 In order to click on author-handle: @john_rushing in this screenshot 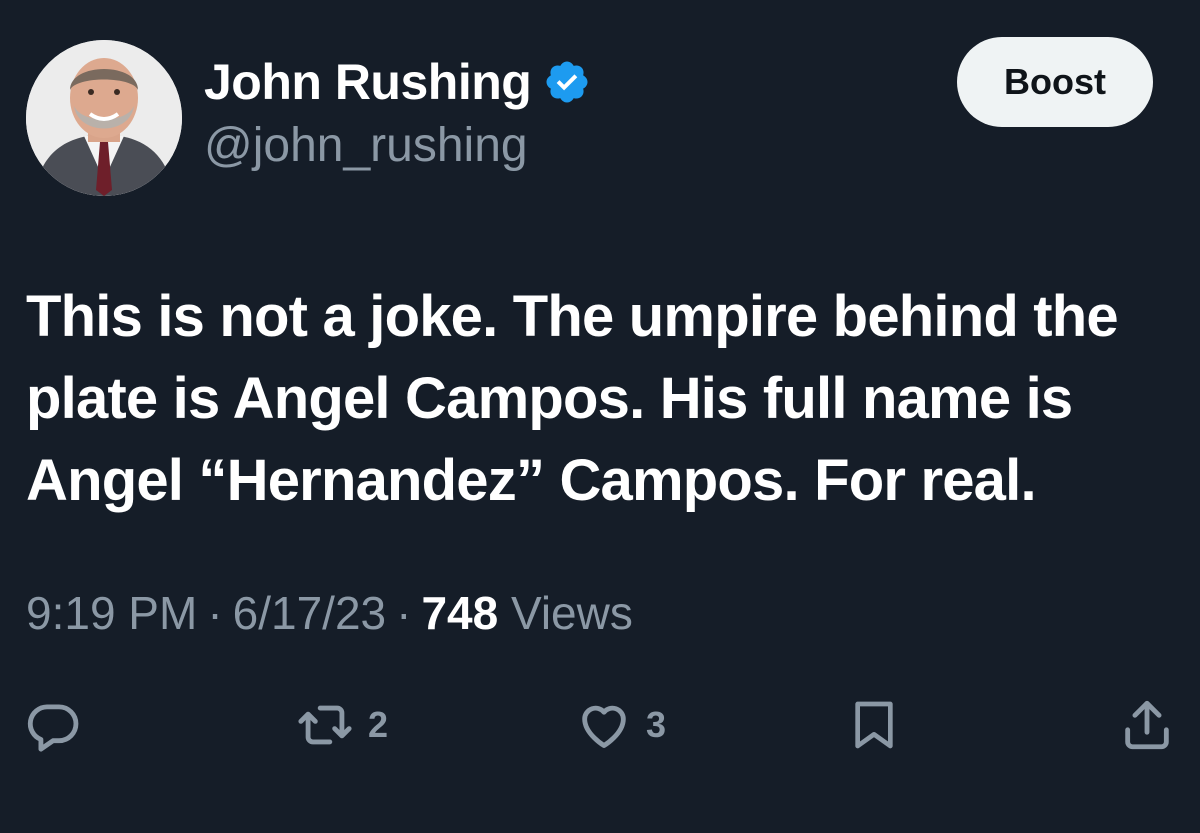, I will do `click(366, 145)`.